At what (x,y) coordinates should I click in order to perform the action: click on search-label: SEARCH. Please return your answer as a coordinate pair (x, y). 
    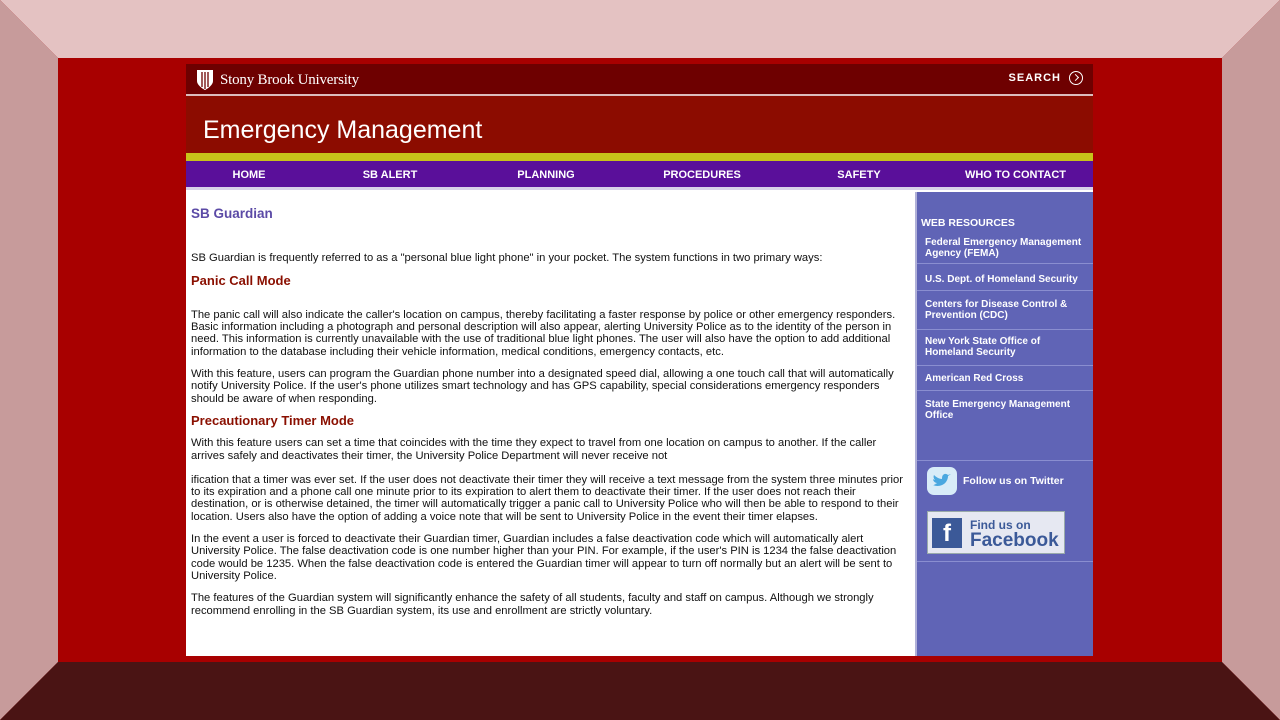
    Looking at the image, I should click on (1034, 78).